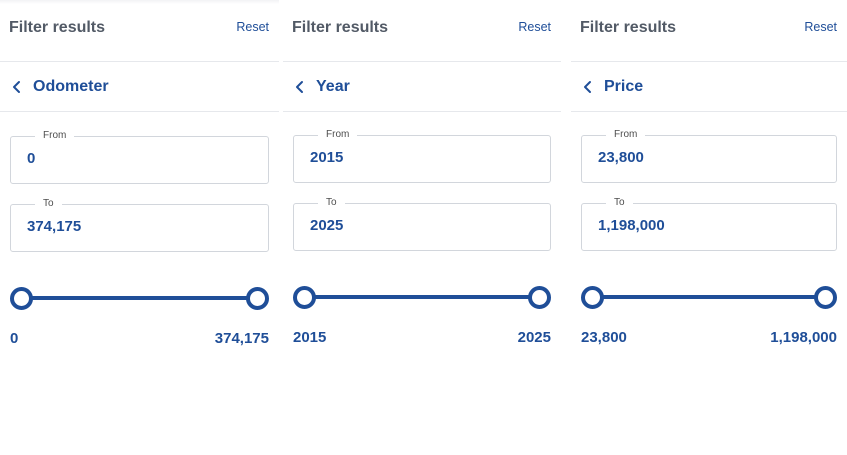  What do you see at coordinates (803, 337) in the screenshot?
I see `range-max-label: 1,198,000` at bounding box center [803, 337].